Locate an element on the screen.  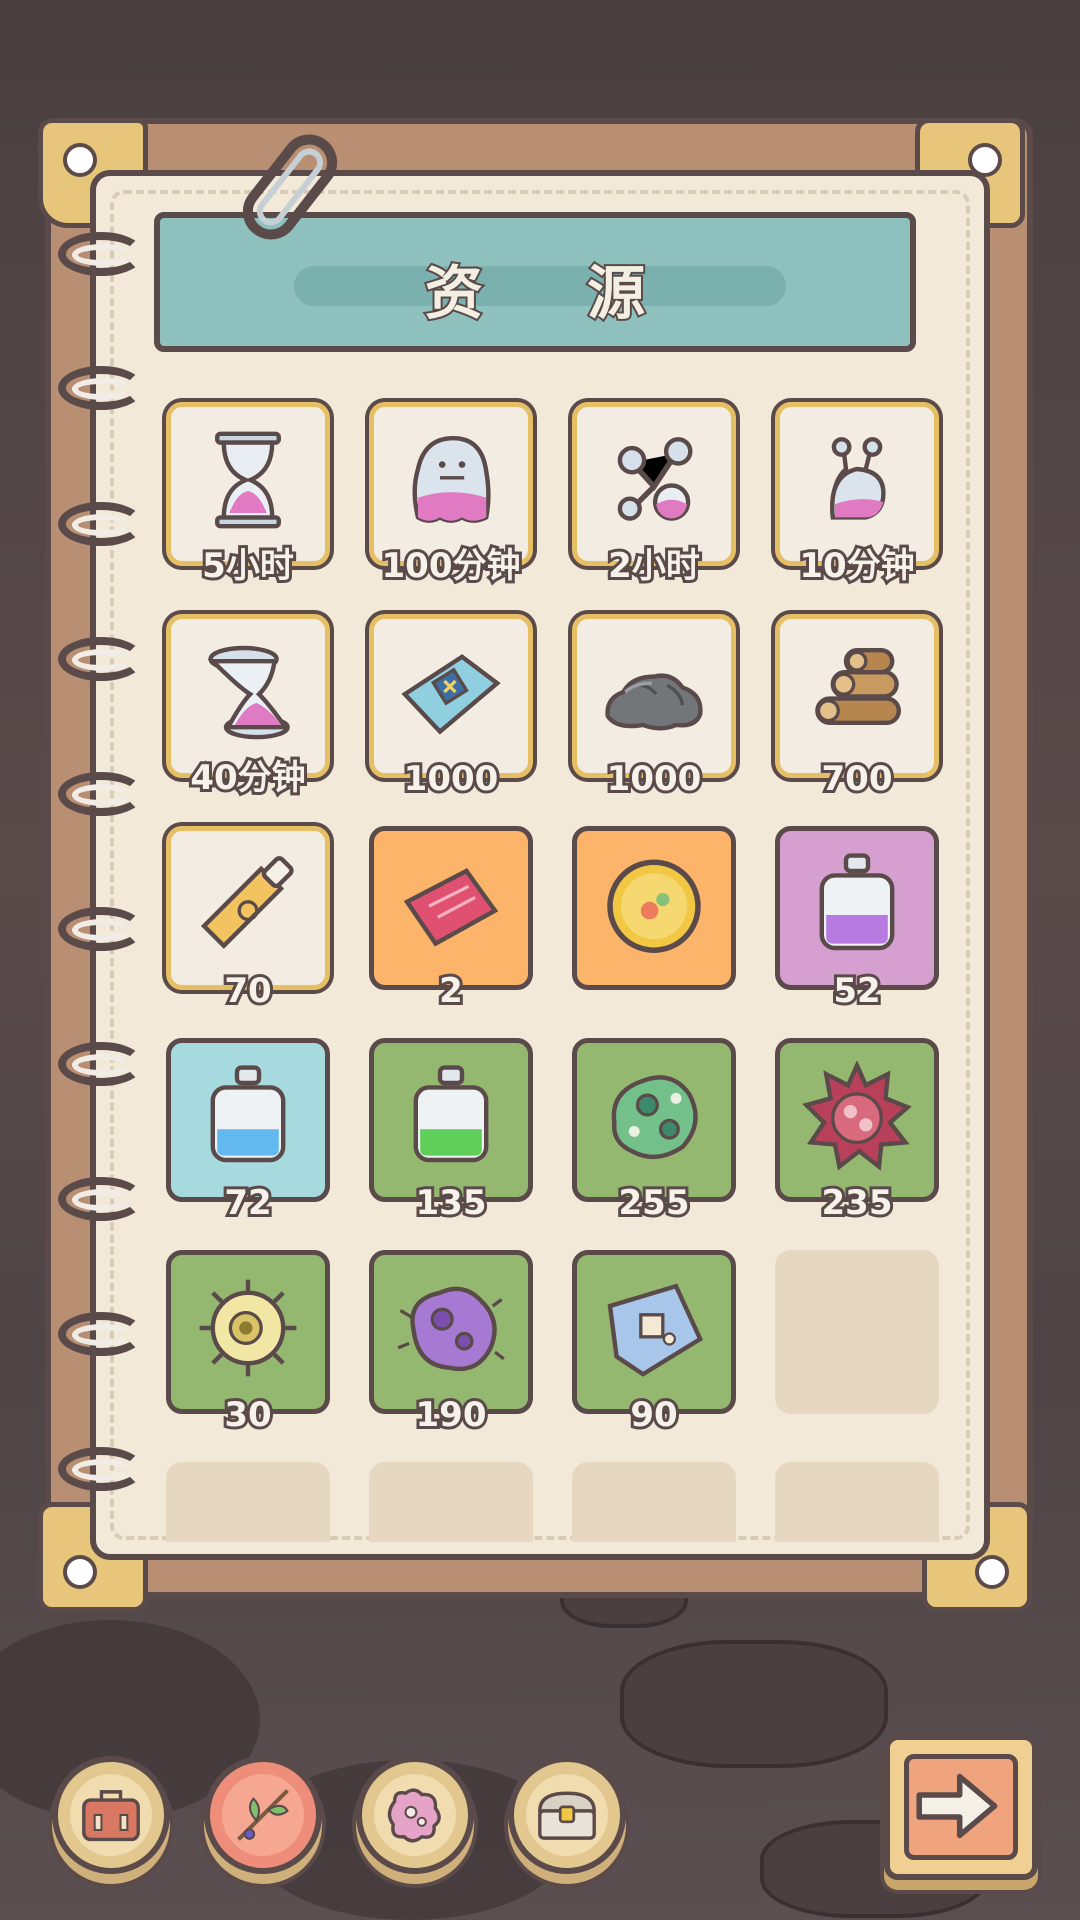
resource-count: 255 is located at coordinates (654, 1203).